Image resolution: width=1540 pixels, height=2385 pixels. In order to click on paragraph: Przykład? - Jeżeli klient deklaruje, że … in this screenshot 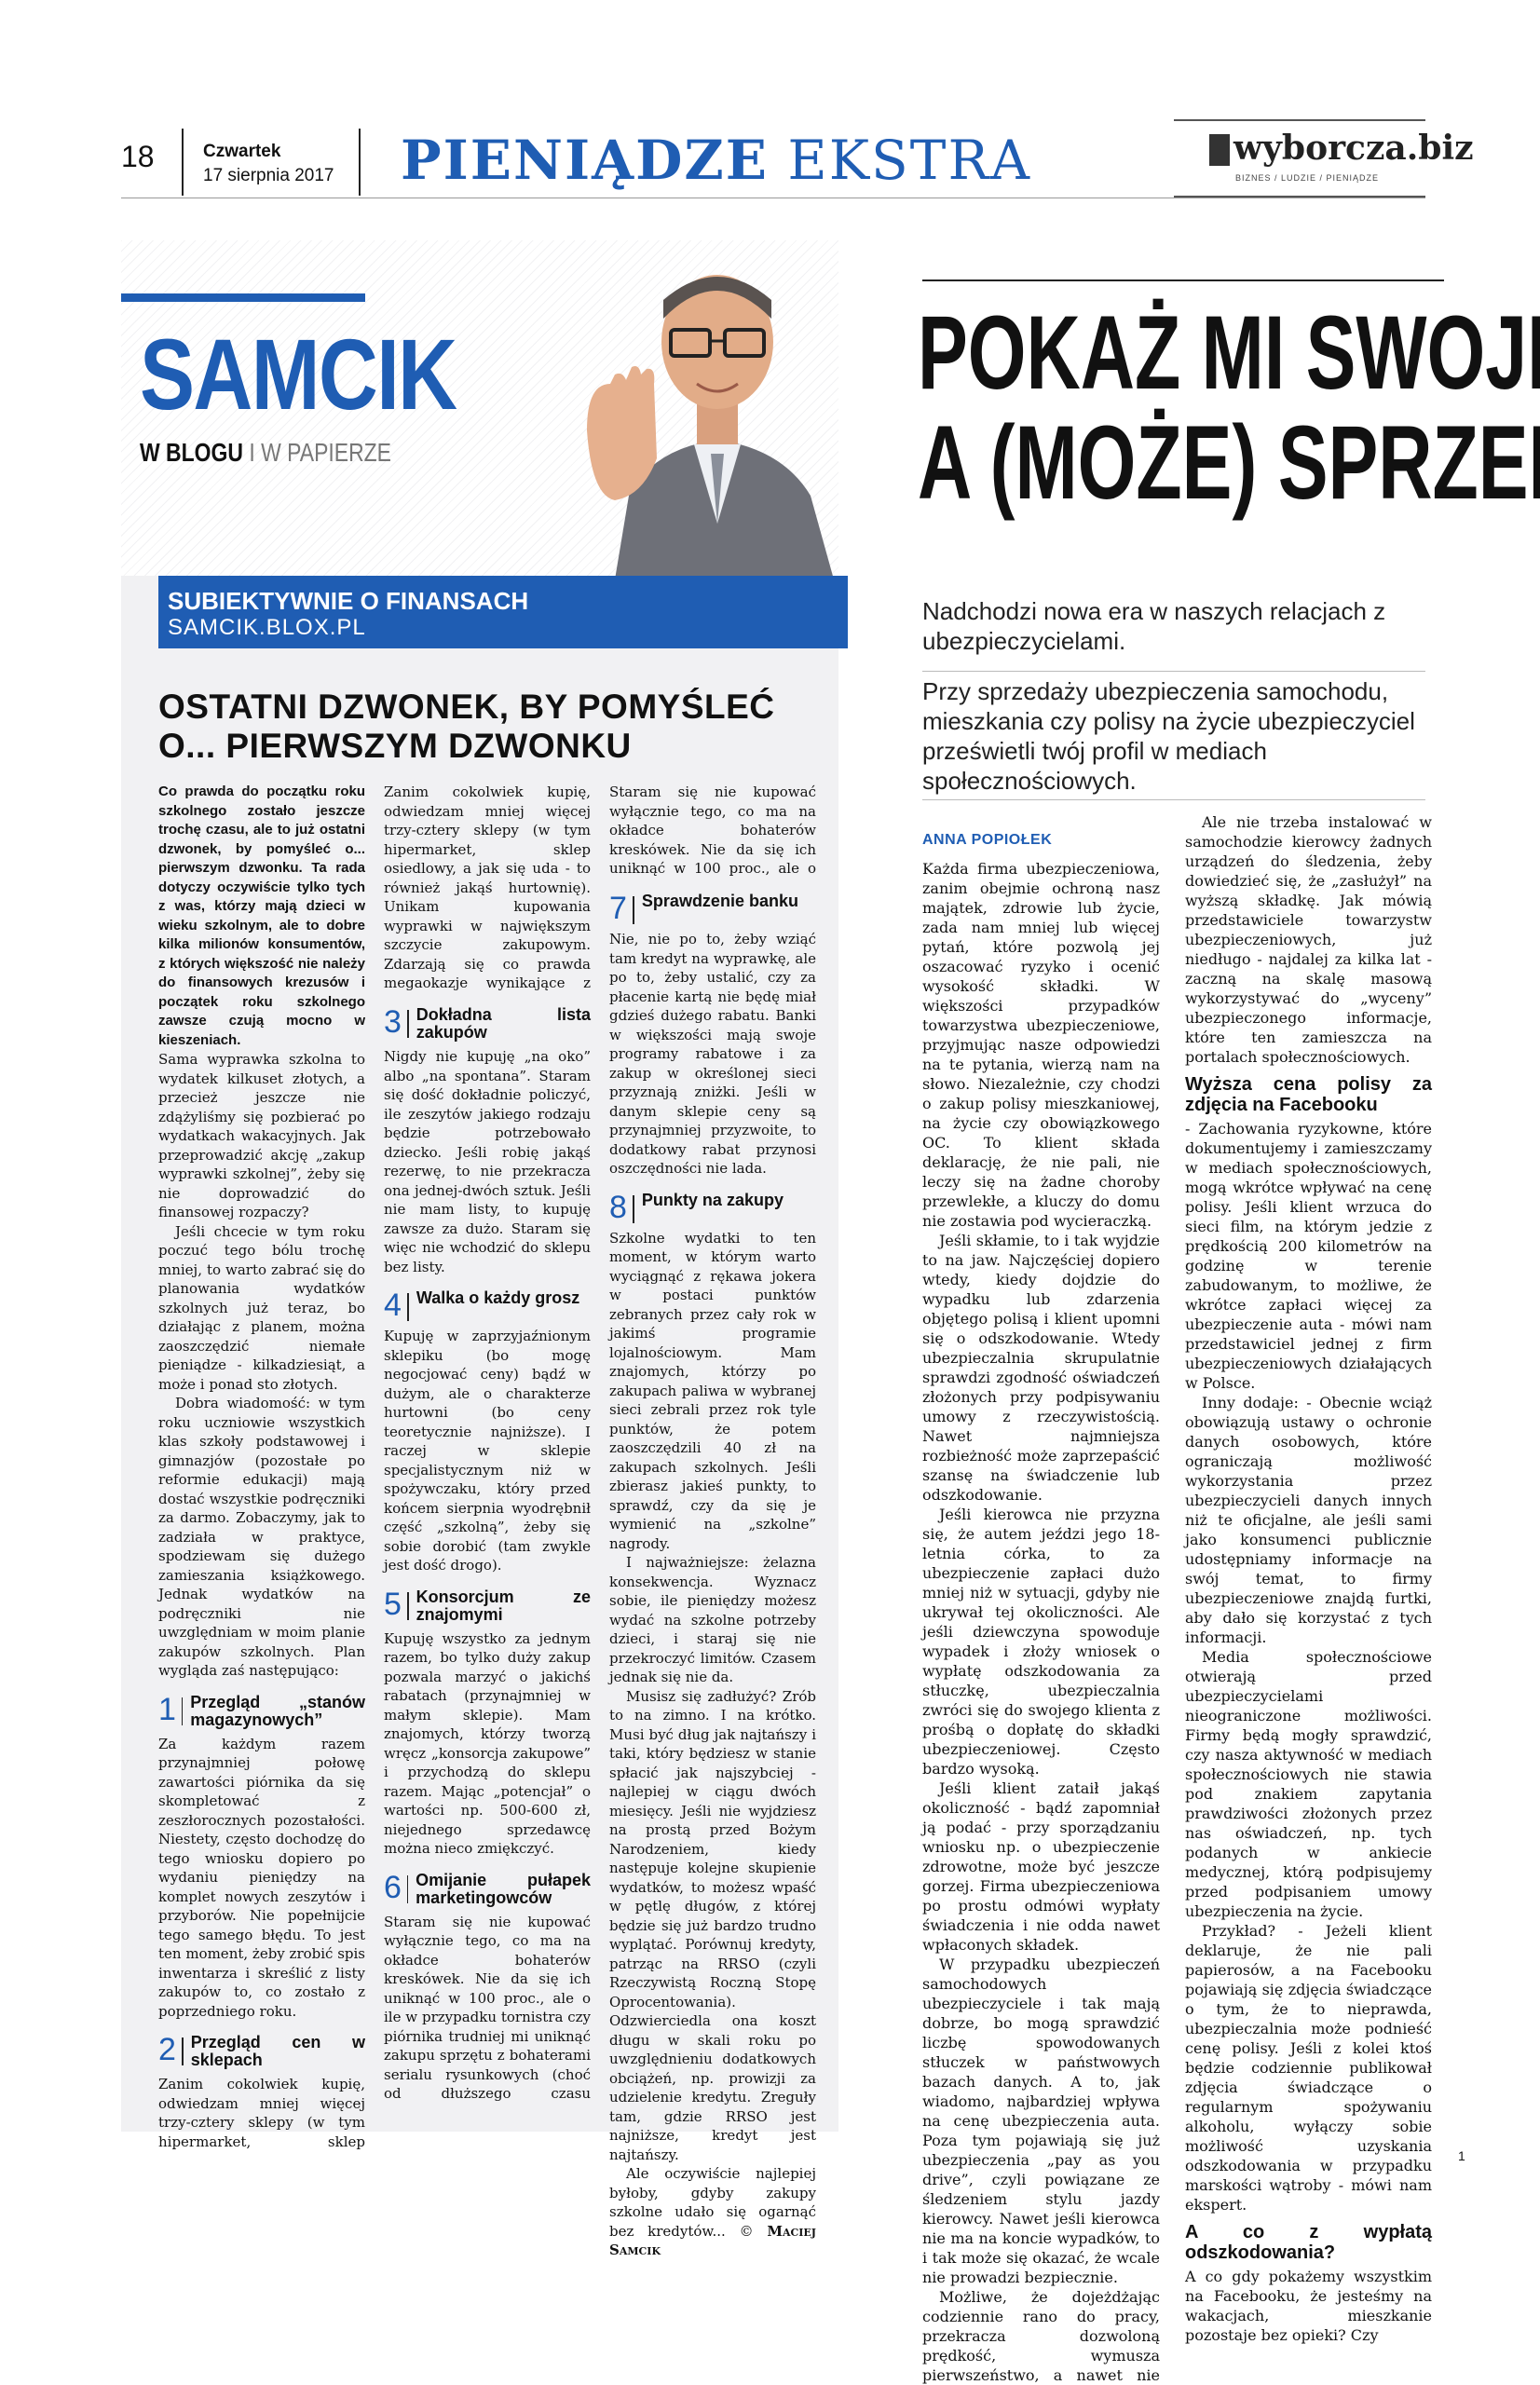, I will do `click(1308, 2068)`.